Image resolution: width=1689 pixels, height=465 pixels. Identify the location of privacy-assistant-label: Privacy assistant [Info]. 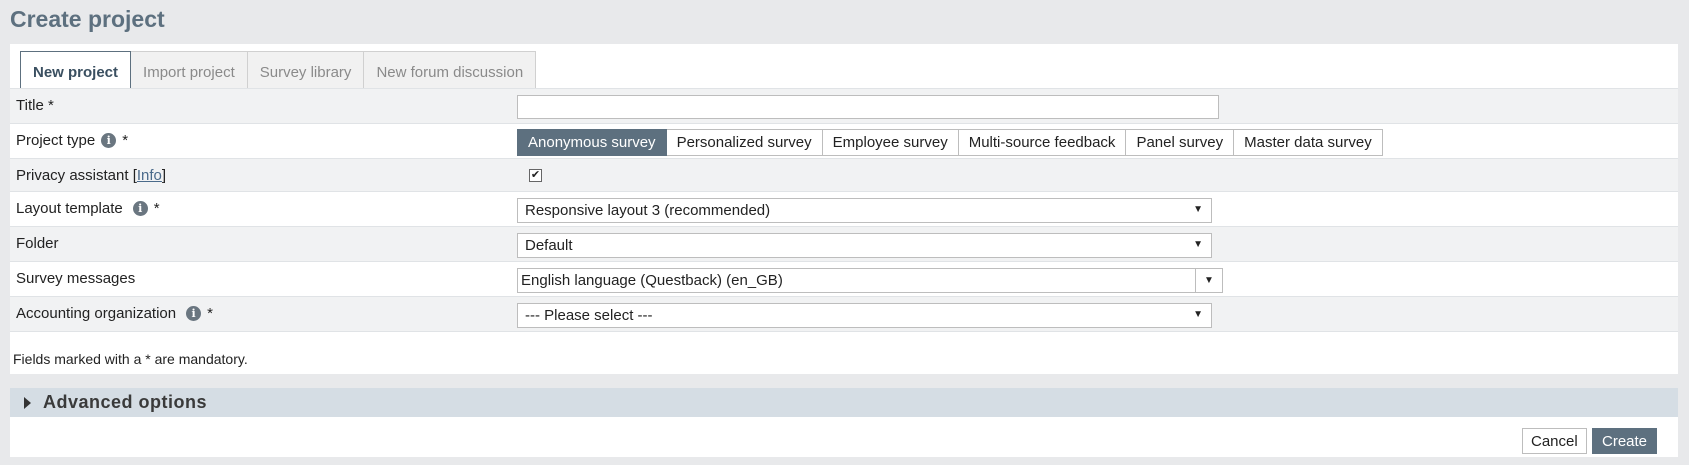
(91, 175).